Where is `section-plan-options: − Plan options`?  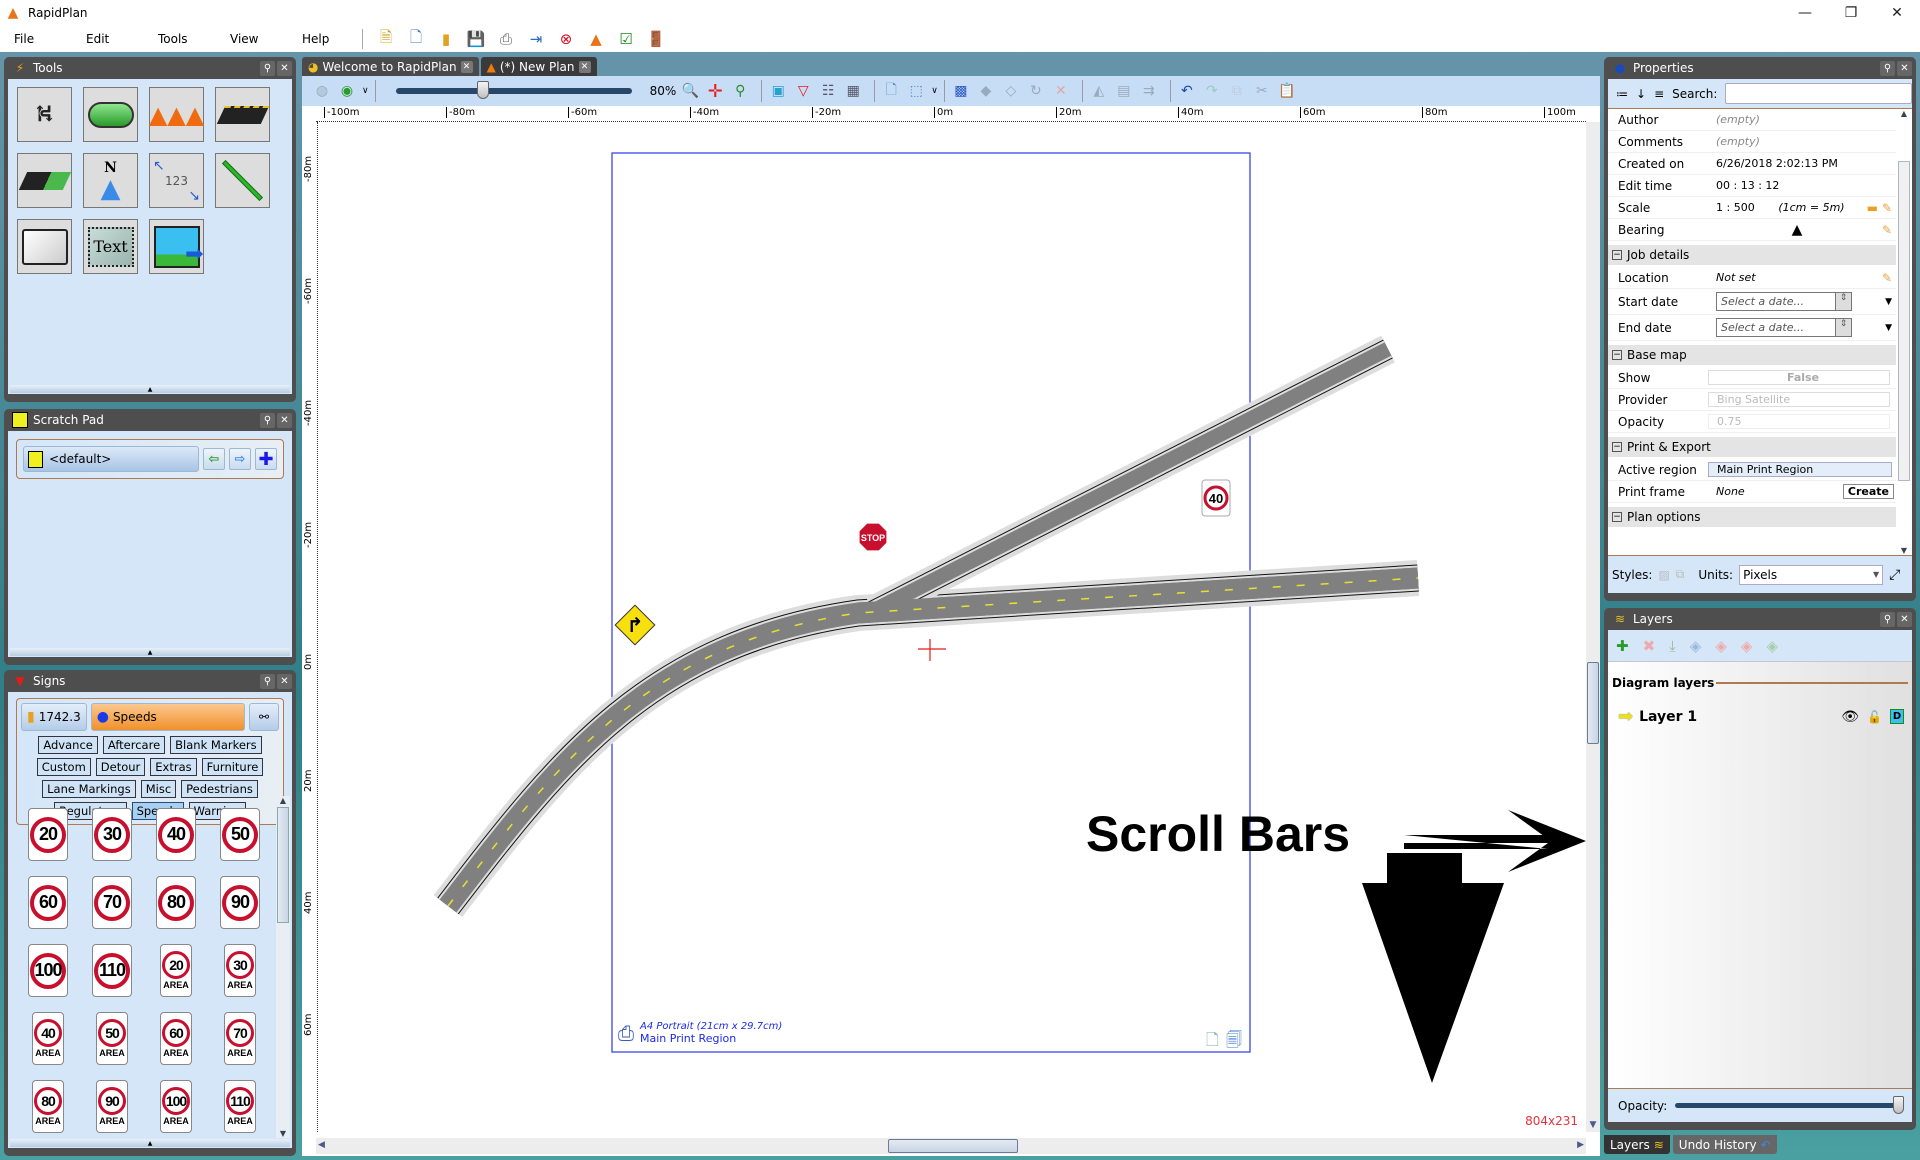
section-plan-options: − Plan options is located at coordinates (1752, 517).